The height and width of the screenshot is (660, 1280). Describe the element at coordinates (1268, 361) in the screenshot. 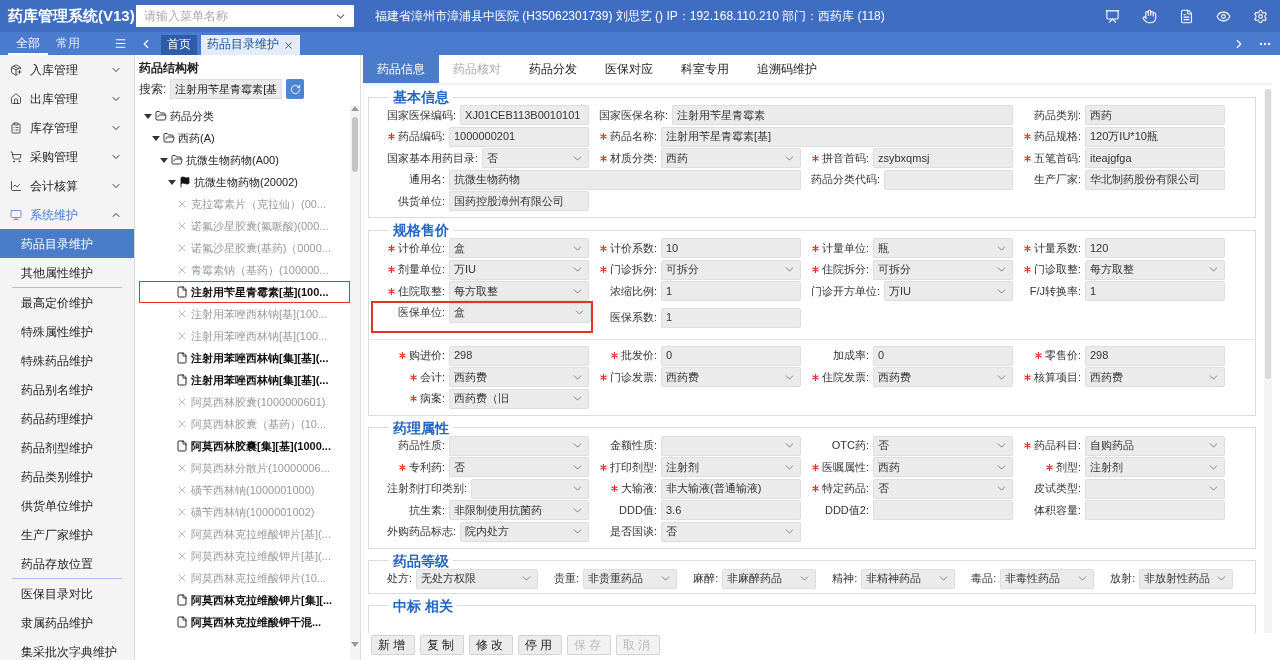

I see `scrollbar` at that location.